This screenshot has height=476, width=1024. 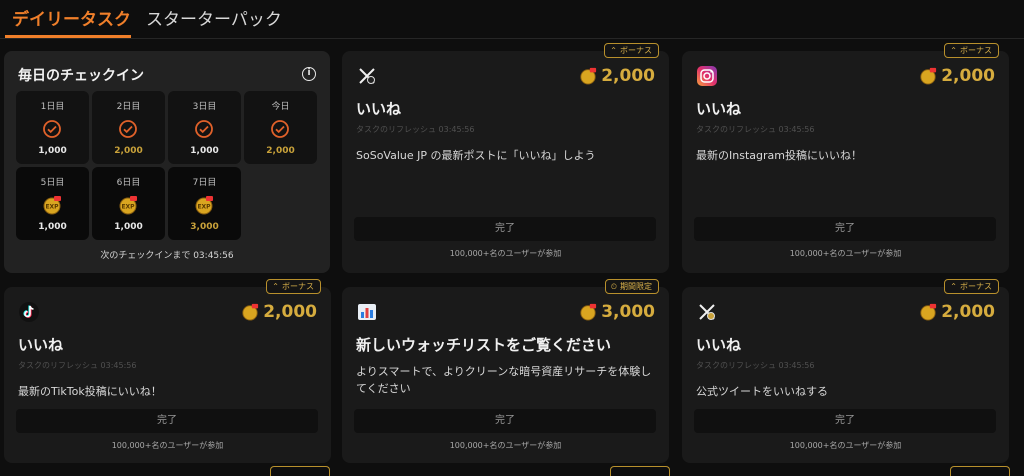 I want to click on checkin-day-6: 6日目 EXP 1,000, so click(x=128, y=203).